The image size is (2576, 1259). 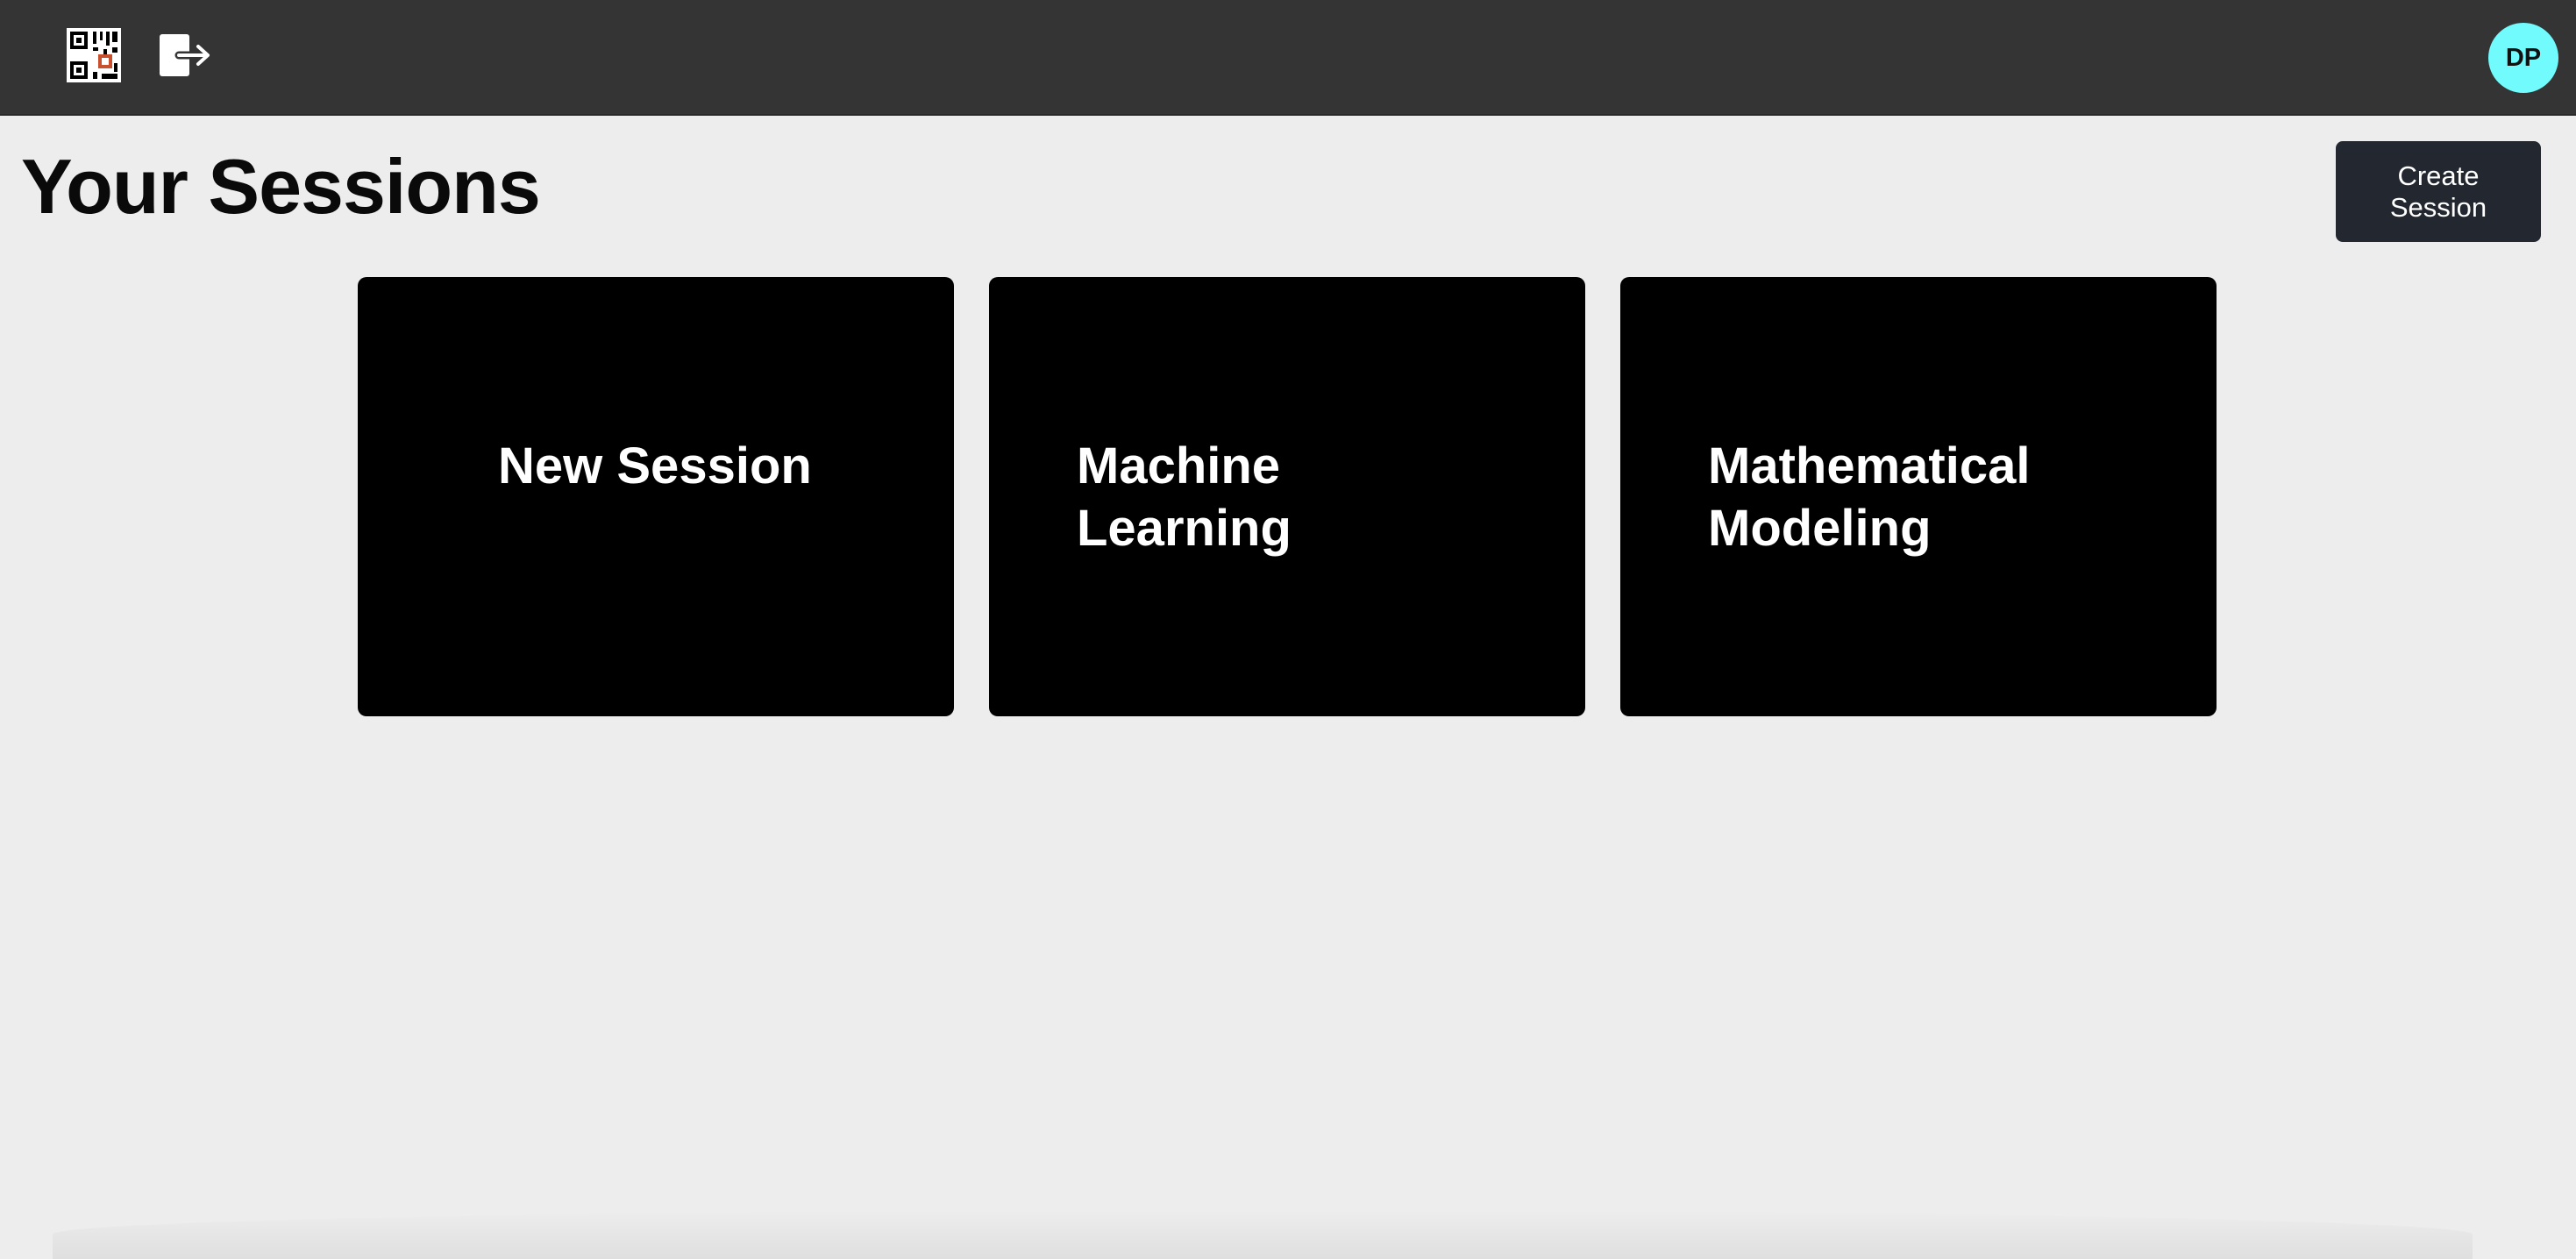 I want to click on top-bar: DP, so click(x=1288, y=57).